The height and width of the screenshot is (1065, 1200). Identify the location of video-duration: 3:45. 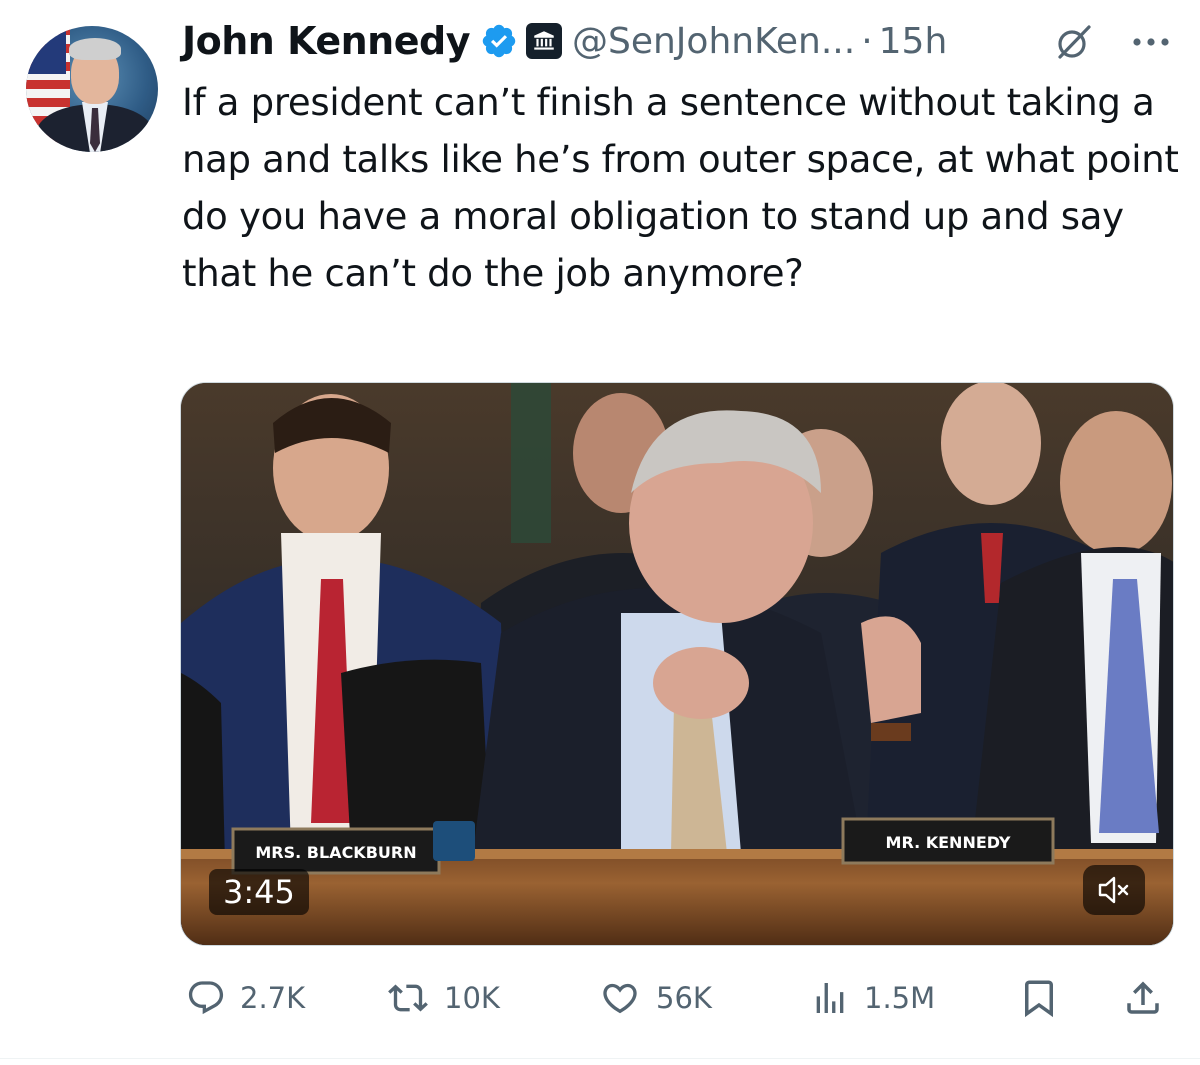
(259, 892).